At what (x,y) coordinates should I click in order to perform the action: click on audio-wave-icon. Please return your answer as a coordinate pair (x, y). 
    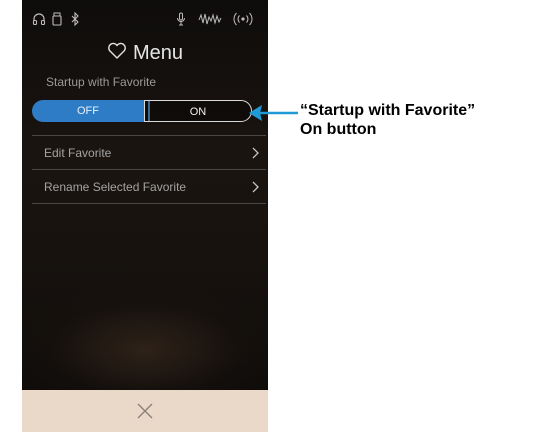
    Looking at the image, I should click on (210, 20).